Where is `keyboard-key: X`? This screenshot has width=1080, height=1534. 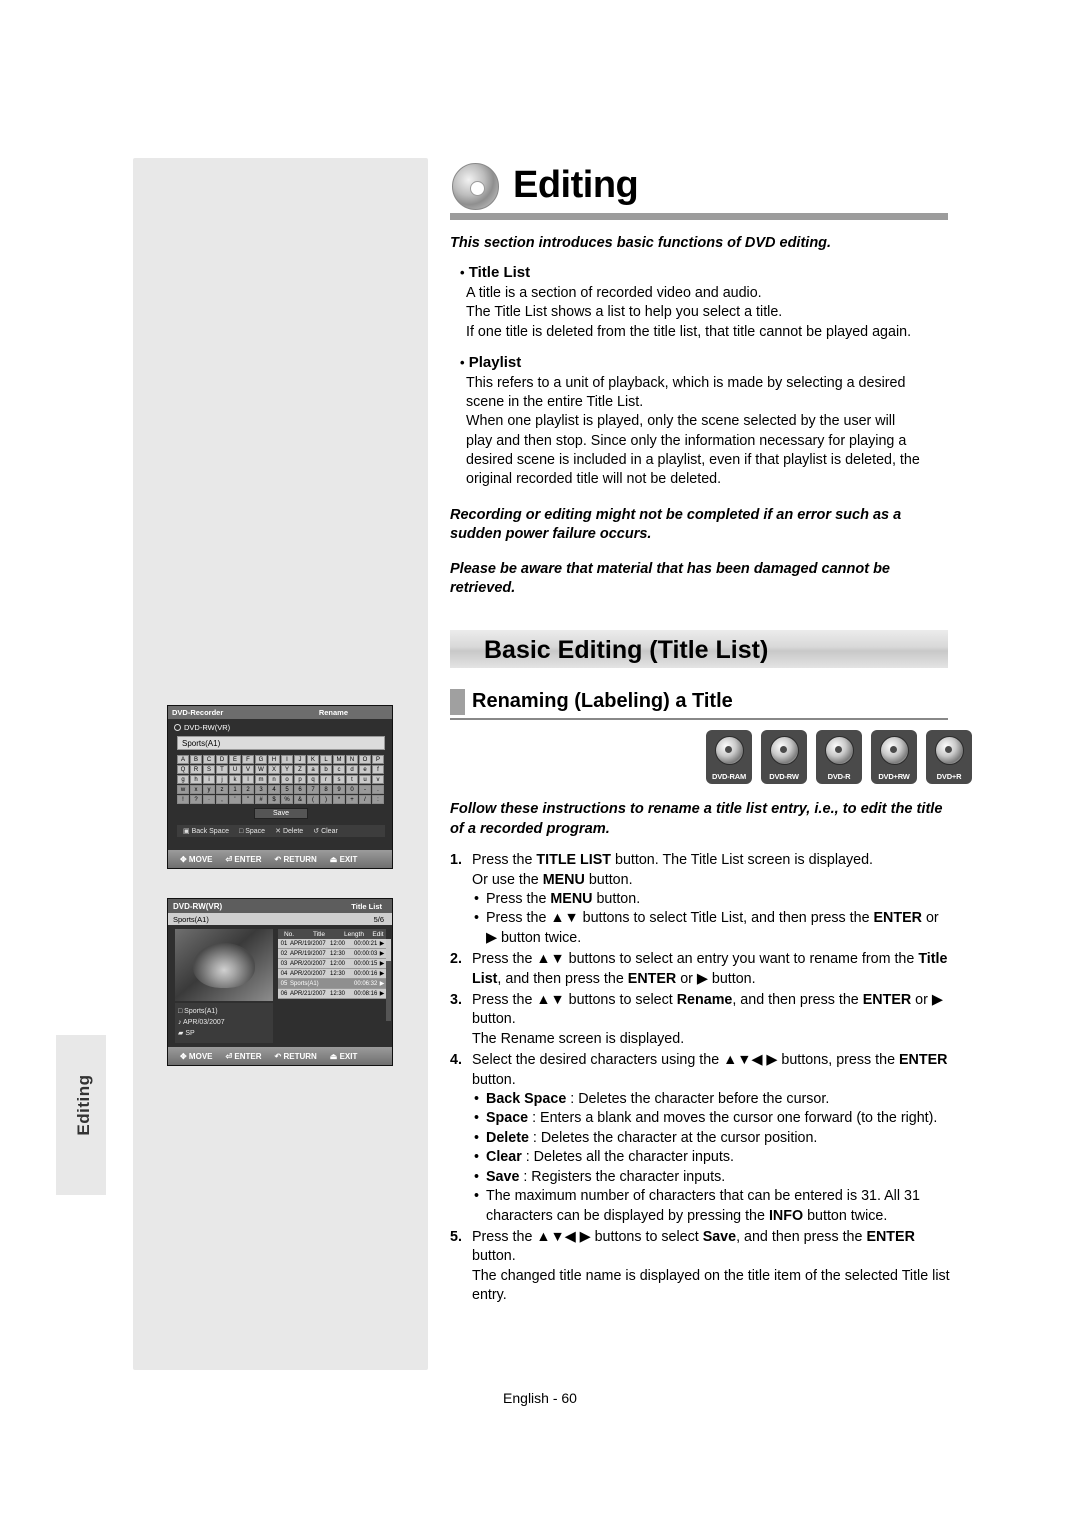 keyboard-key: X is located at coordinates (274, 769).